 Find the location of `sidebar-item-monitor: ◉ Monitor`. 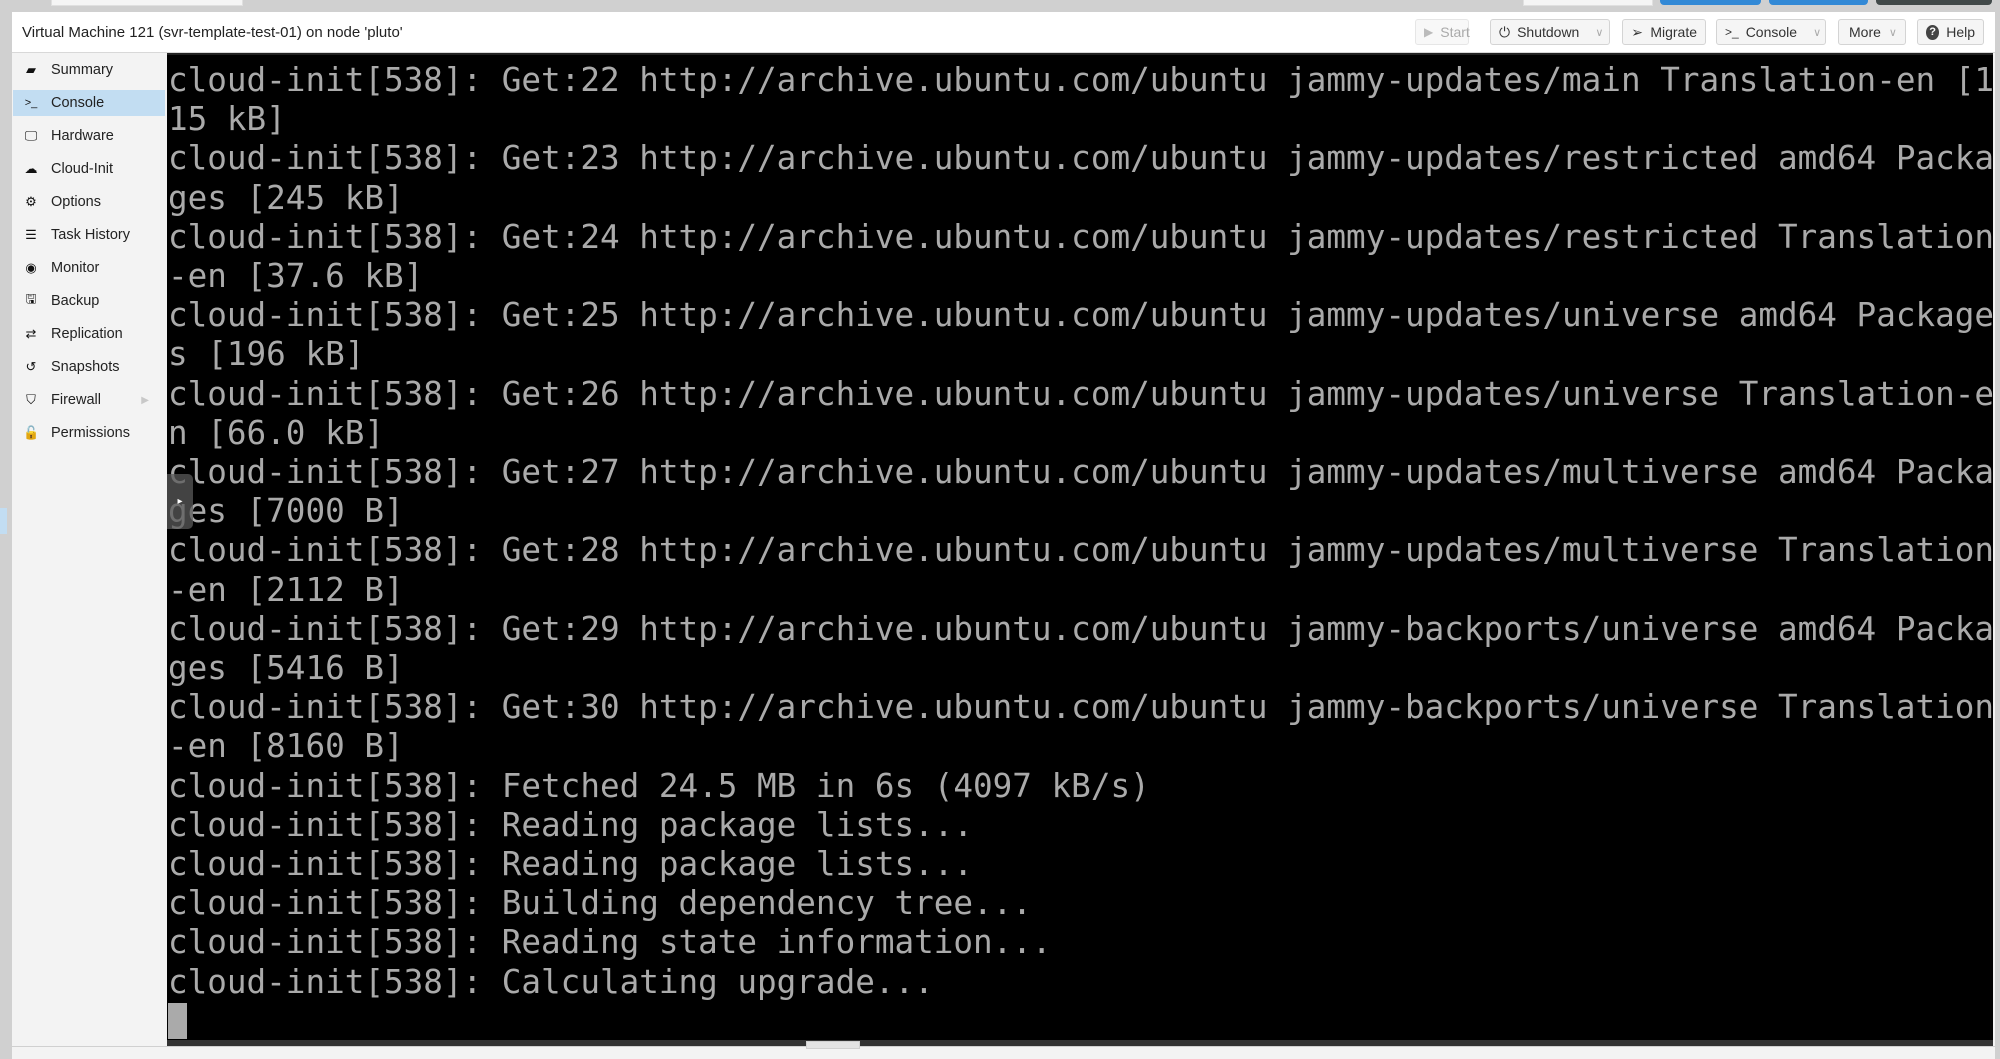

sidebar-item-monitor: ◉ Monitor is located at coordinates (89, 268).